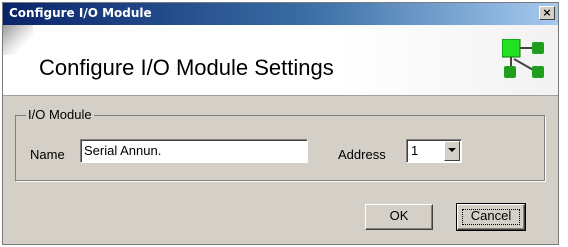 The height and width of the screenshot is (247, 568). I want to click on cancel-button: Cancel, so click(491, 217).